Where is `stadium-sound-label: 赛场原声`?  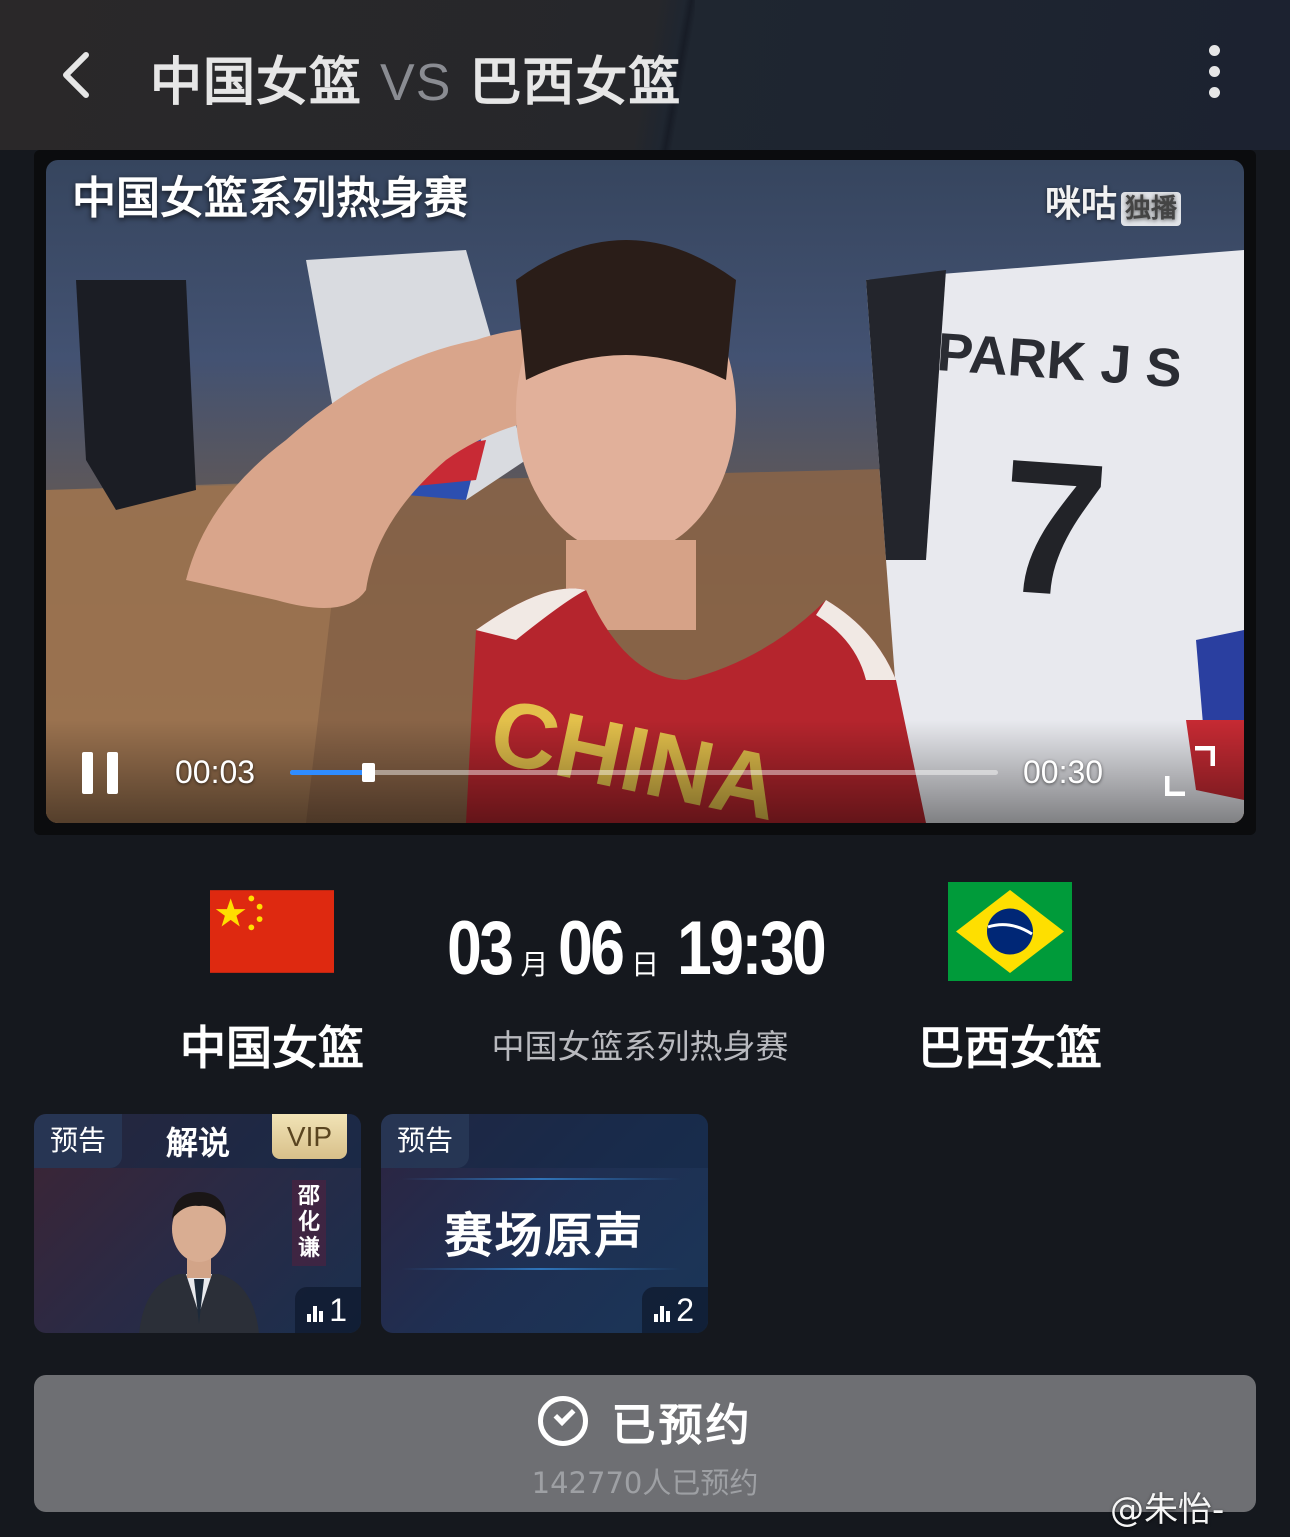 stadium-sound-label: 赛场原声 is located at coordinates (544, 1236).